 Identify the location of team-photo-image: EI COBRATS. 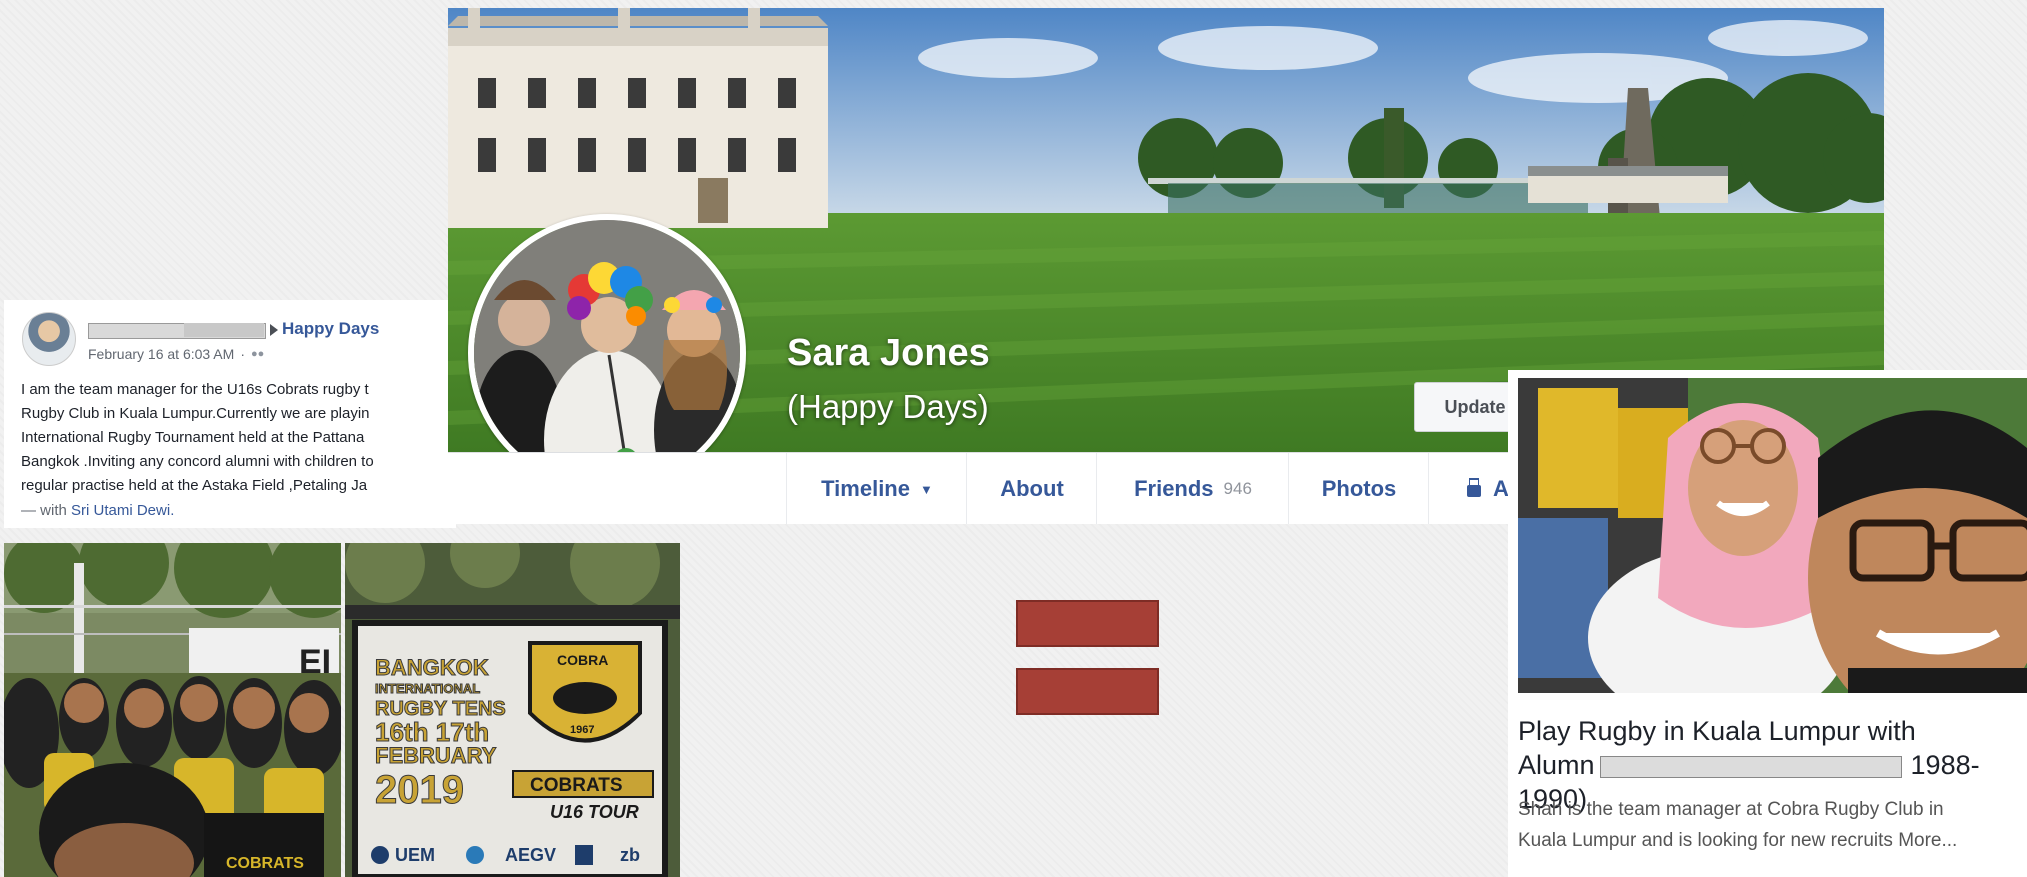
(172, 710).